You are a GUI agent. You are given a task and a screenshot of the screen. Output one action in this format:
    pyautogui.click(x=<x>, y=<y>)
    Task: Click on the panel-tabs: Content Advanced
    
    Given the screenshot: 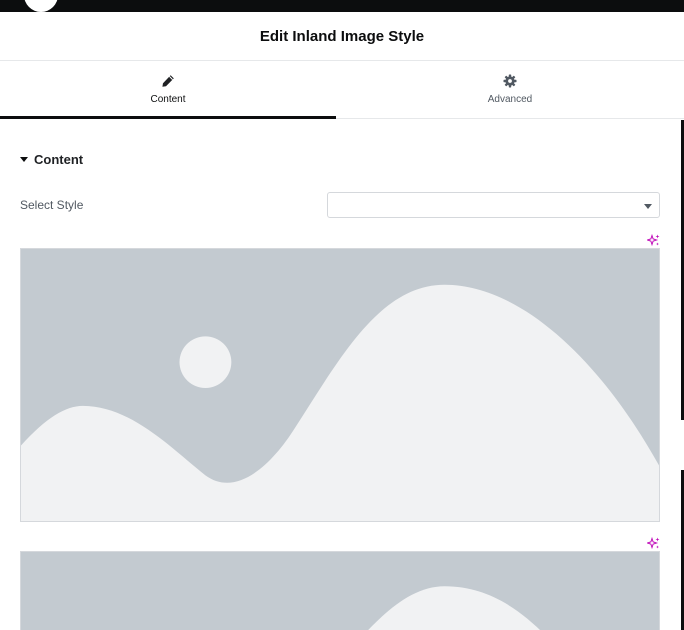 What is the action you would take?
    pyautogui.click(x=342, y=90)
    